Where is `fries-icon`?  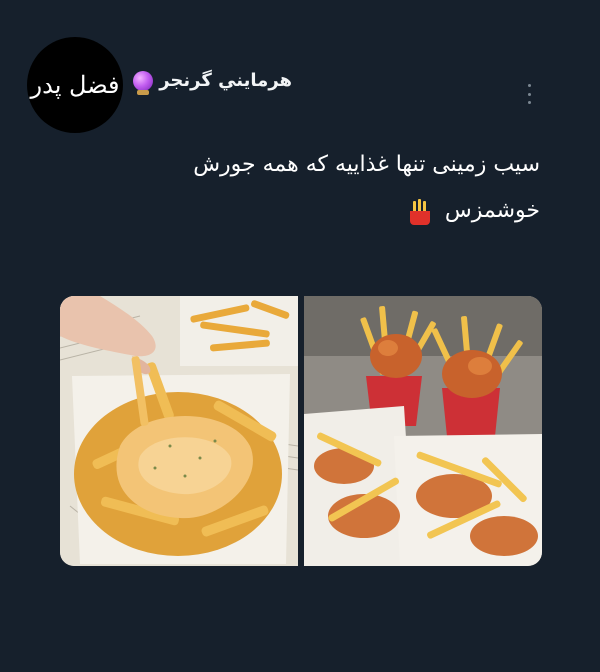
fries-icon is located at coordinates (420, 211).